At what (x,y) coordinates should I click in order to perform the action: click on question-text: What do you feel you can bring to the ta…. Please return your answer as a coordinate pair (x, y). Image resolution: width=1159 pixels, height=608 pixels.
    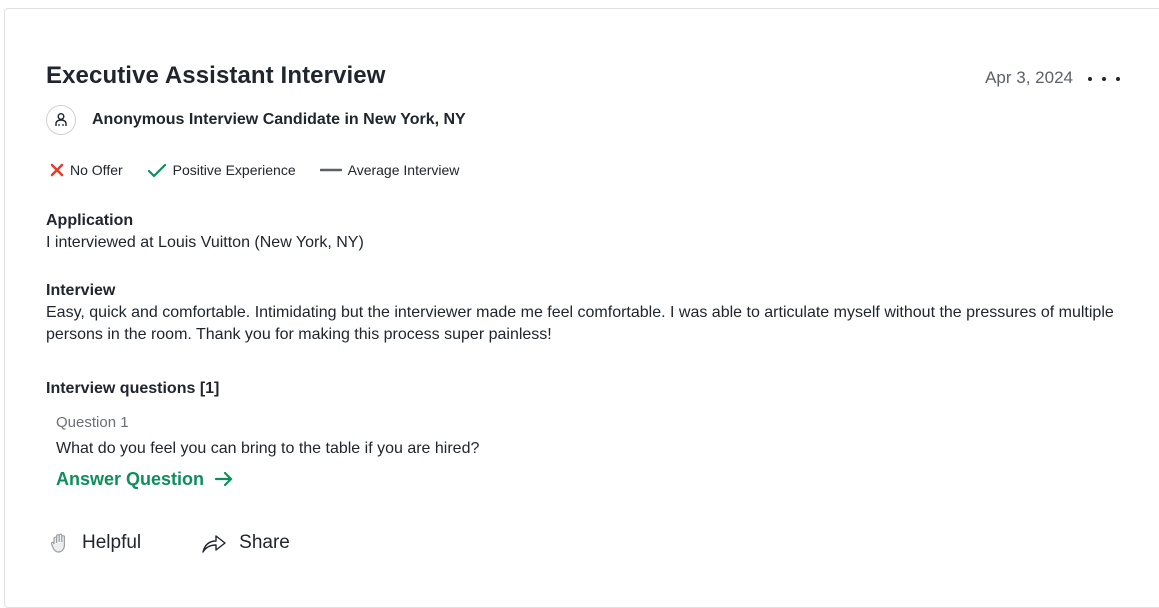
    Looking at the image, I should click on (268, 448).